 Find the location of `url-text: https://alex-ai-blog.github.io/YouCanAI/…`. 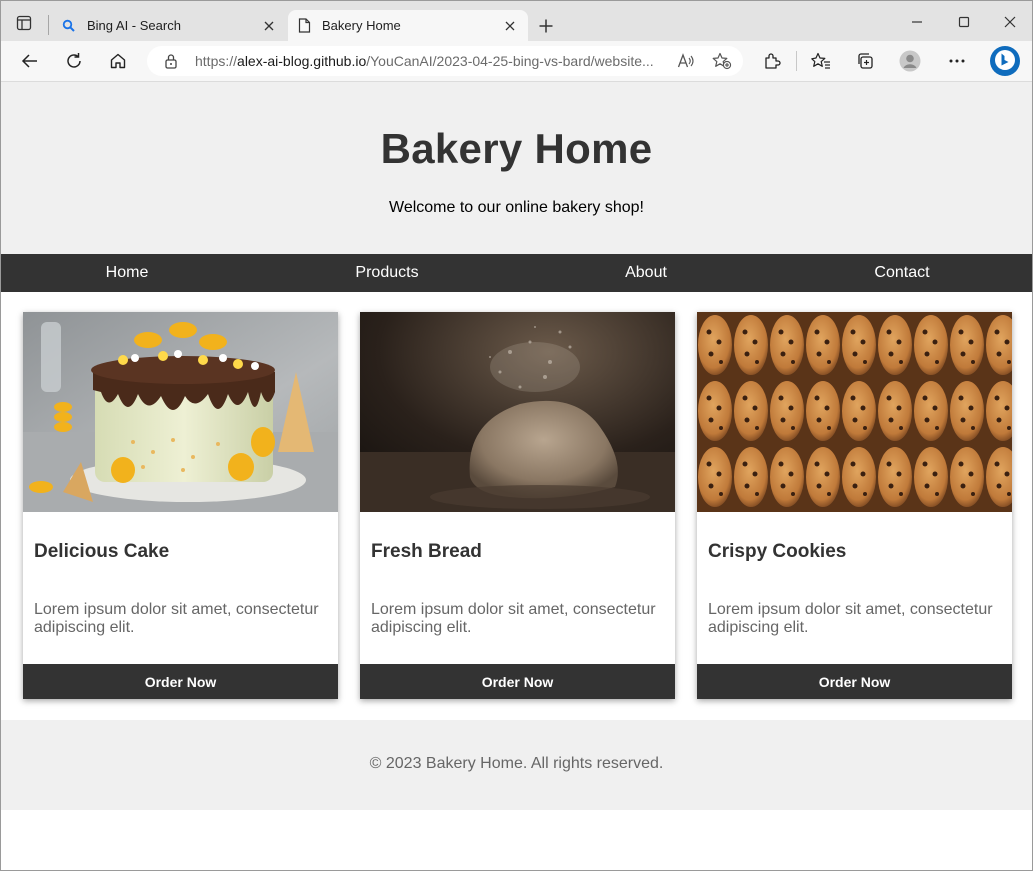

url-text: https://alex-ai-blog.github.io/YouCanAI/… is located at coordinates (432, 61).